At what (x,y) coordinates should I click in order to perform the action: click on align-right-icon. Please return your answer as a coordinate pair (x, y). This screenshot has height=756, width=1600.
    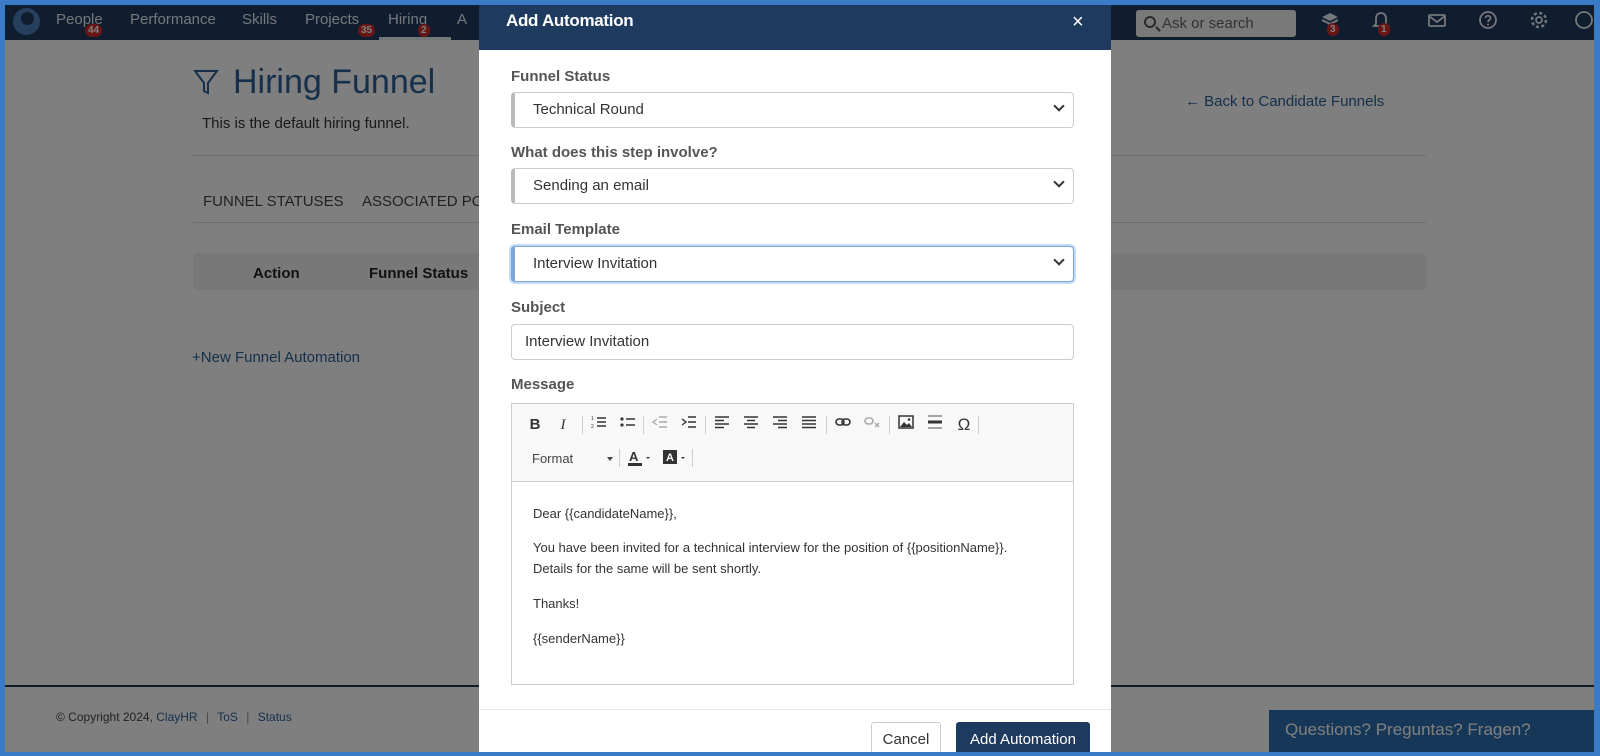
    Looking at the image, I should click on (780, 425).